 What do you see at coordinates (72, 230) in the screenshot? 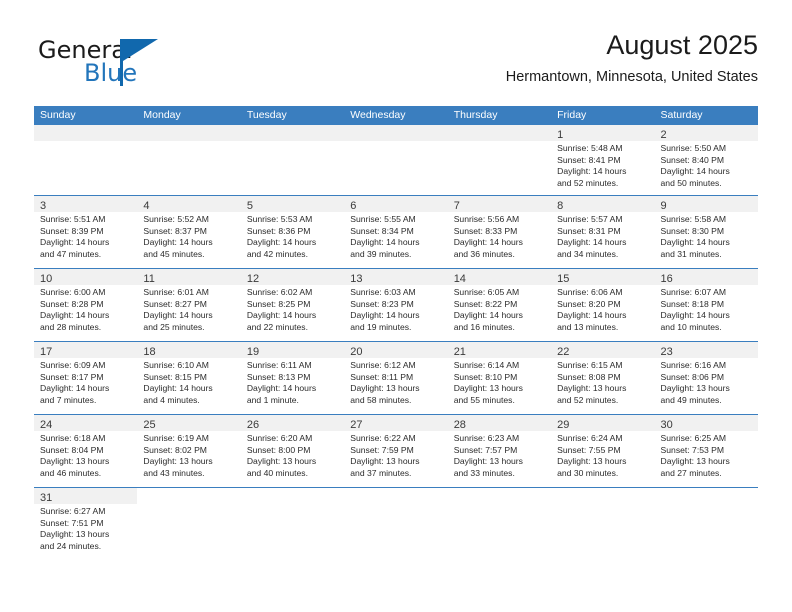
I see `sunset-text: Sunset: 8:39 PM` at bounding box center [72, 230].